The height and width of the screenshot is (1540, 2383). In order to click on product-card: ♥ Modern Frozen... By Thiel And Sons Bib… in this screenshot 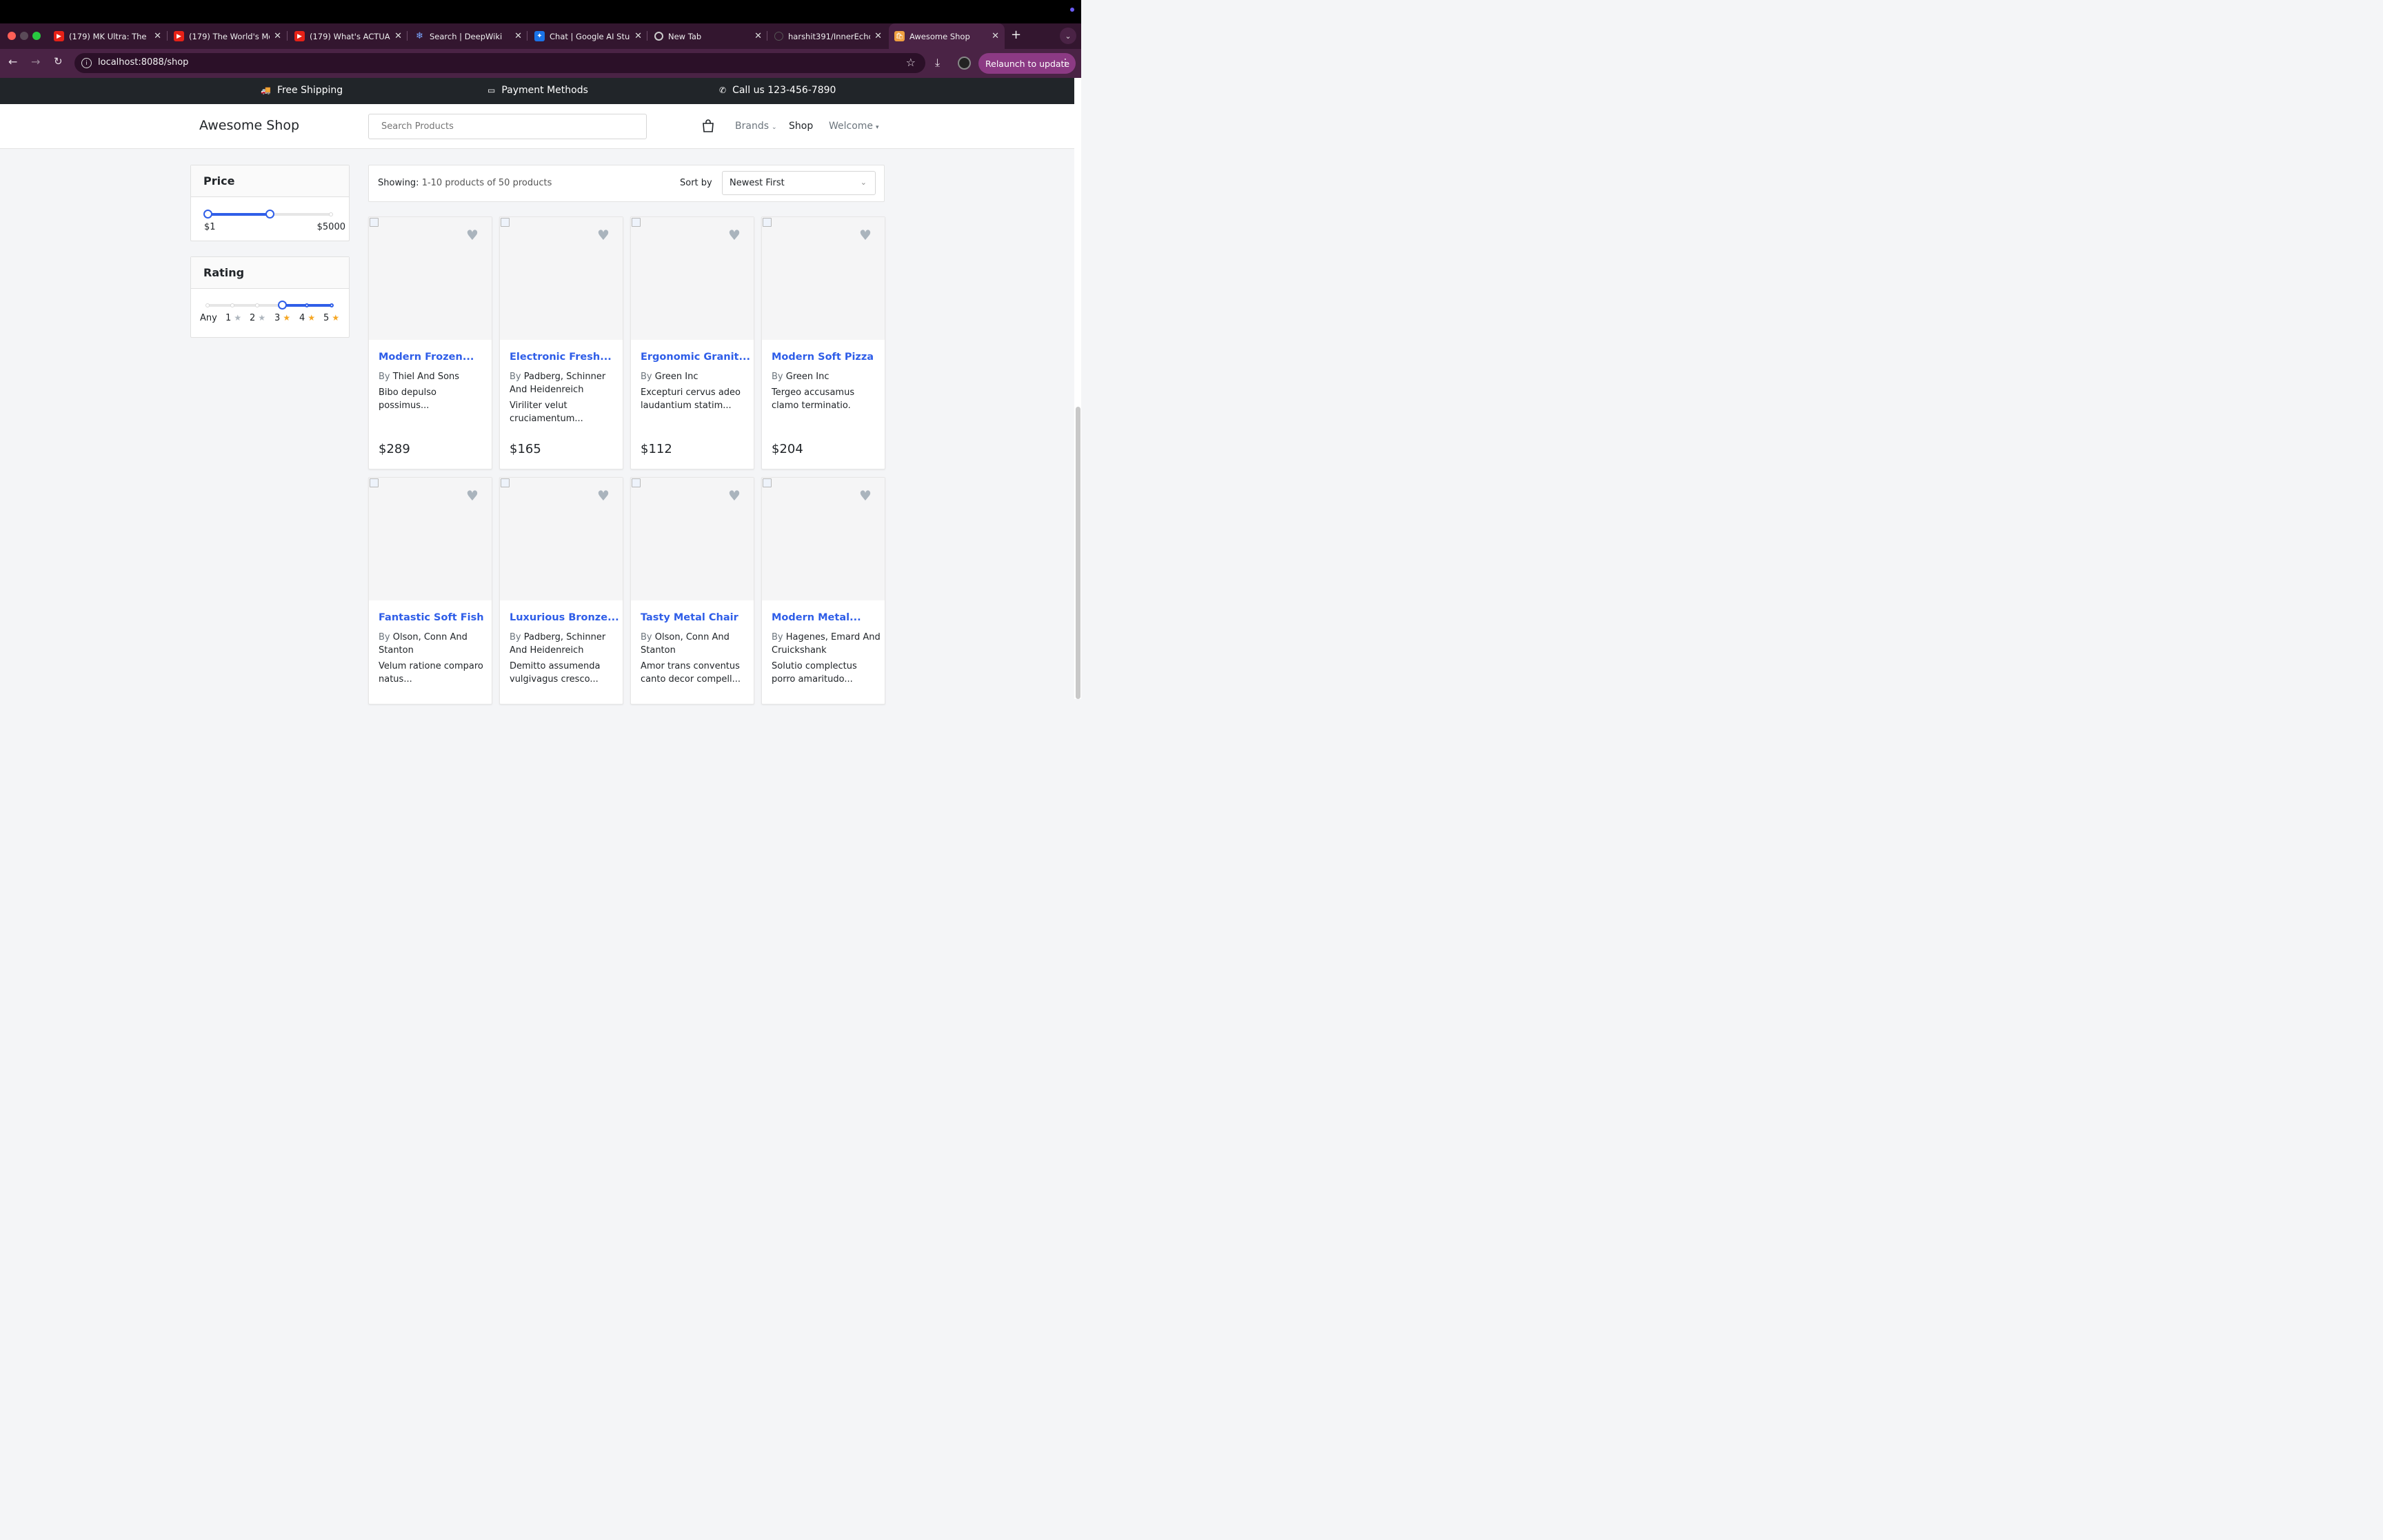, I will do `click(430, 343)`.